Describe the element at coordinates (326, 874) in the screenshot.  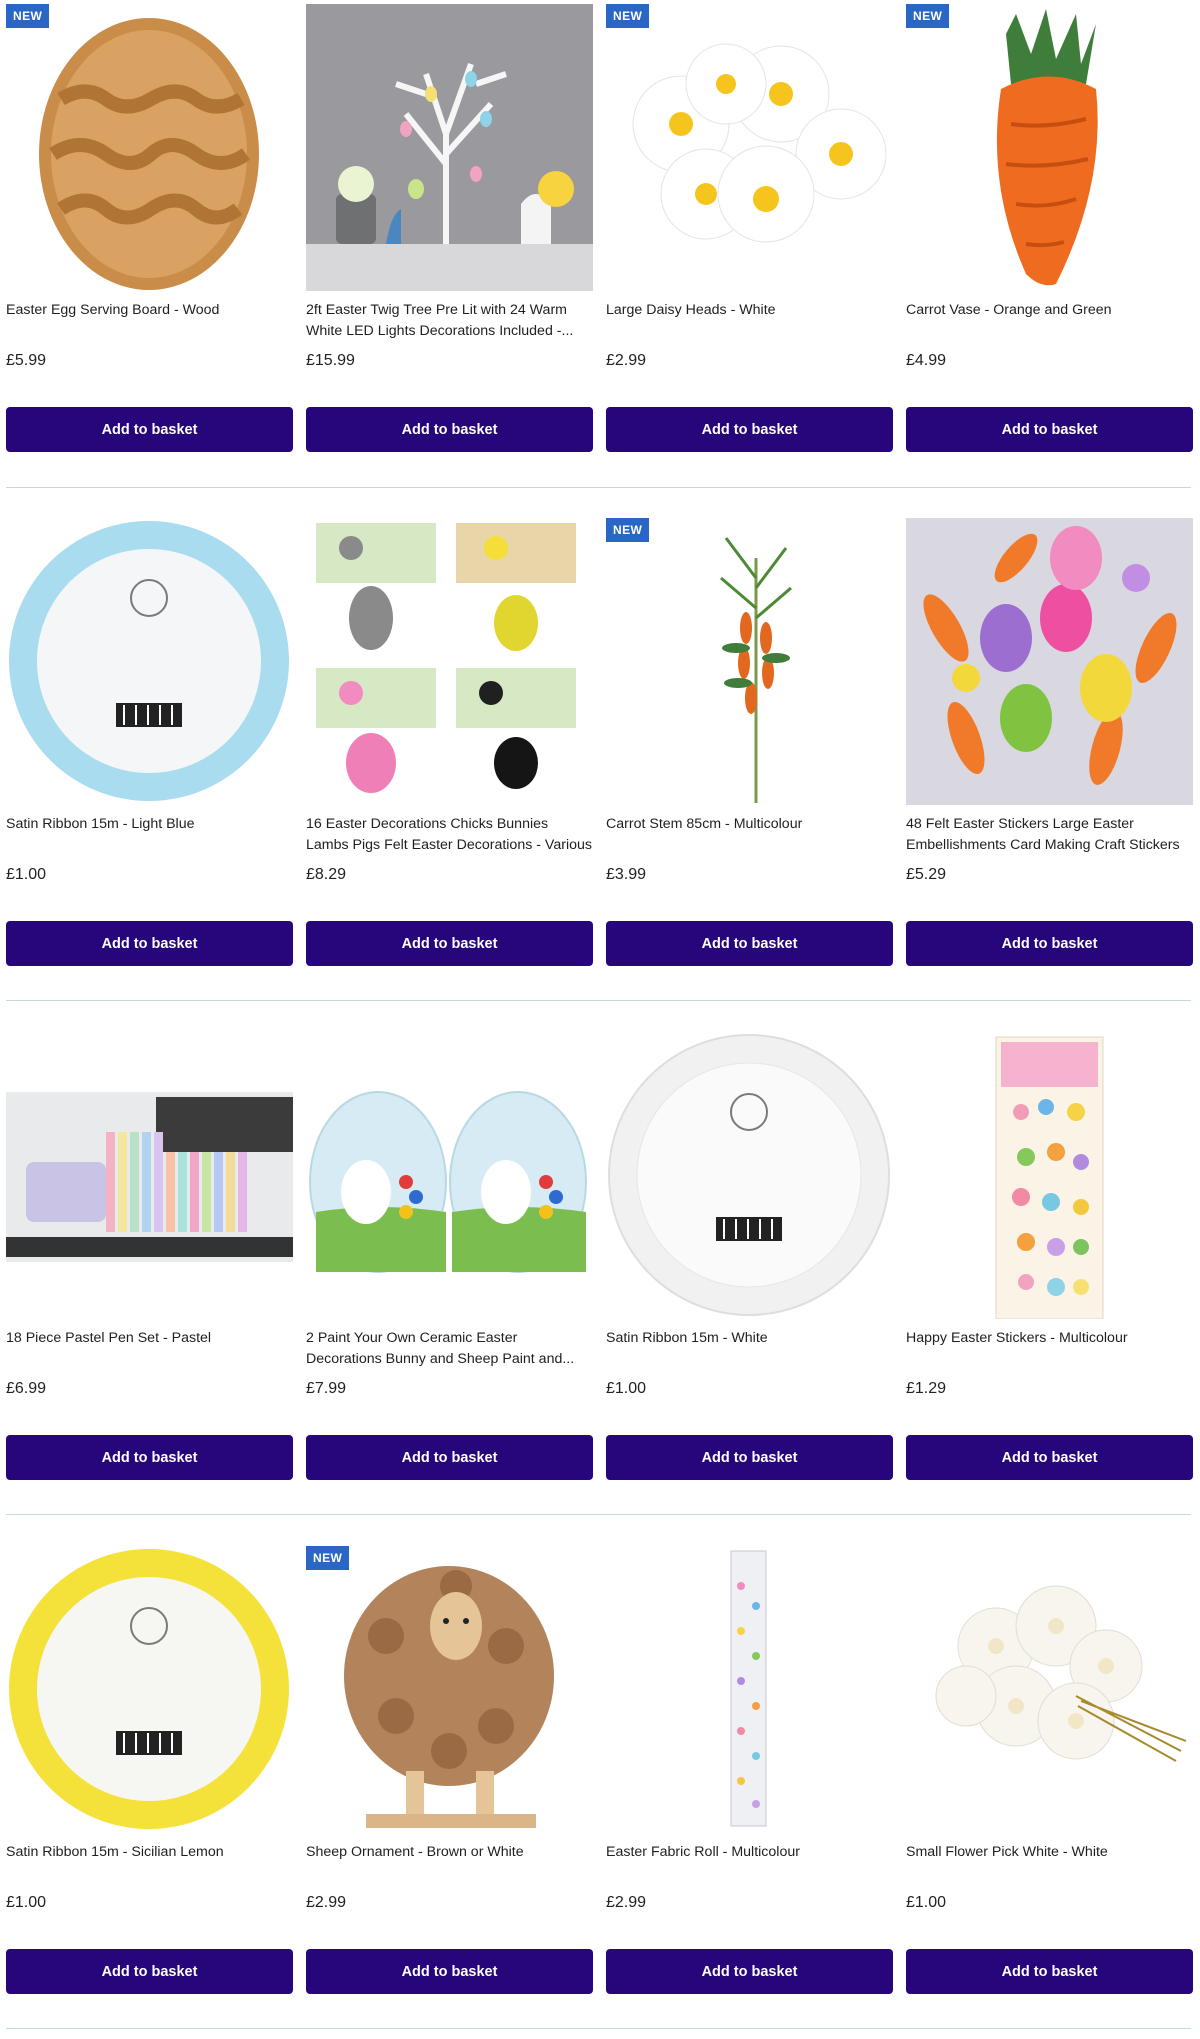
I see `product-price: £8.29` at that location.